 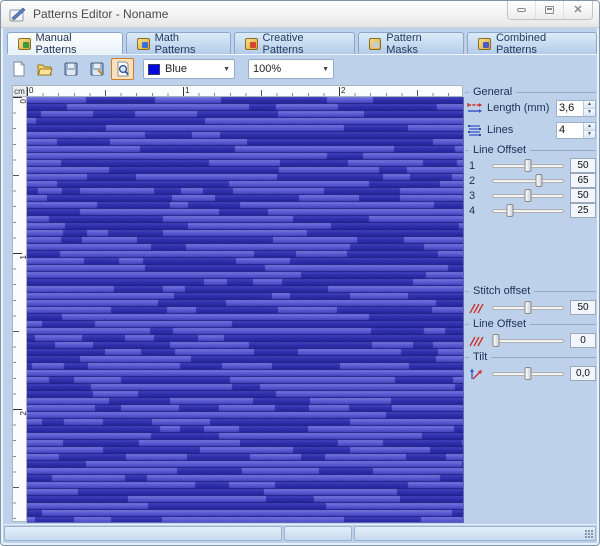 I want to click on tab-combined-patterns: Combined Patterns, so click(x=532, y=43).